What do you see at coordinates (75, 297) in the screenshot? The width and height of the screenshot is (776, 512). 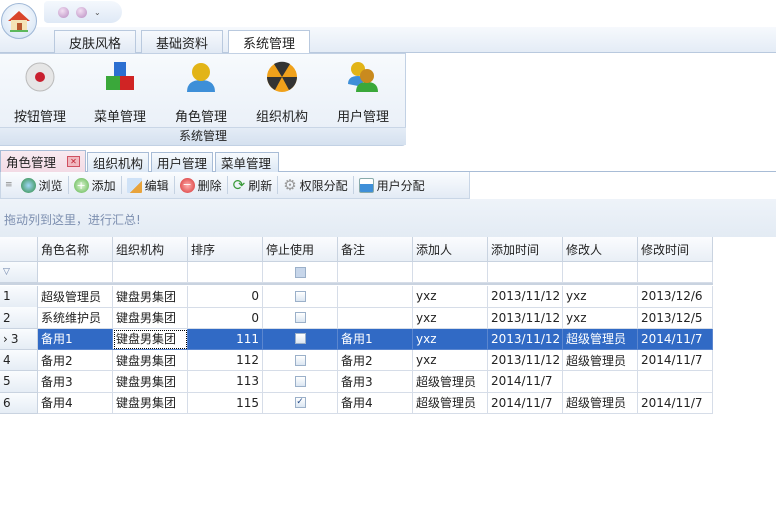 I see `cell-name: 超级管理员` at bounding box center [75, 297].